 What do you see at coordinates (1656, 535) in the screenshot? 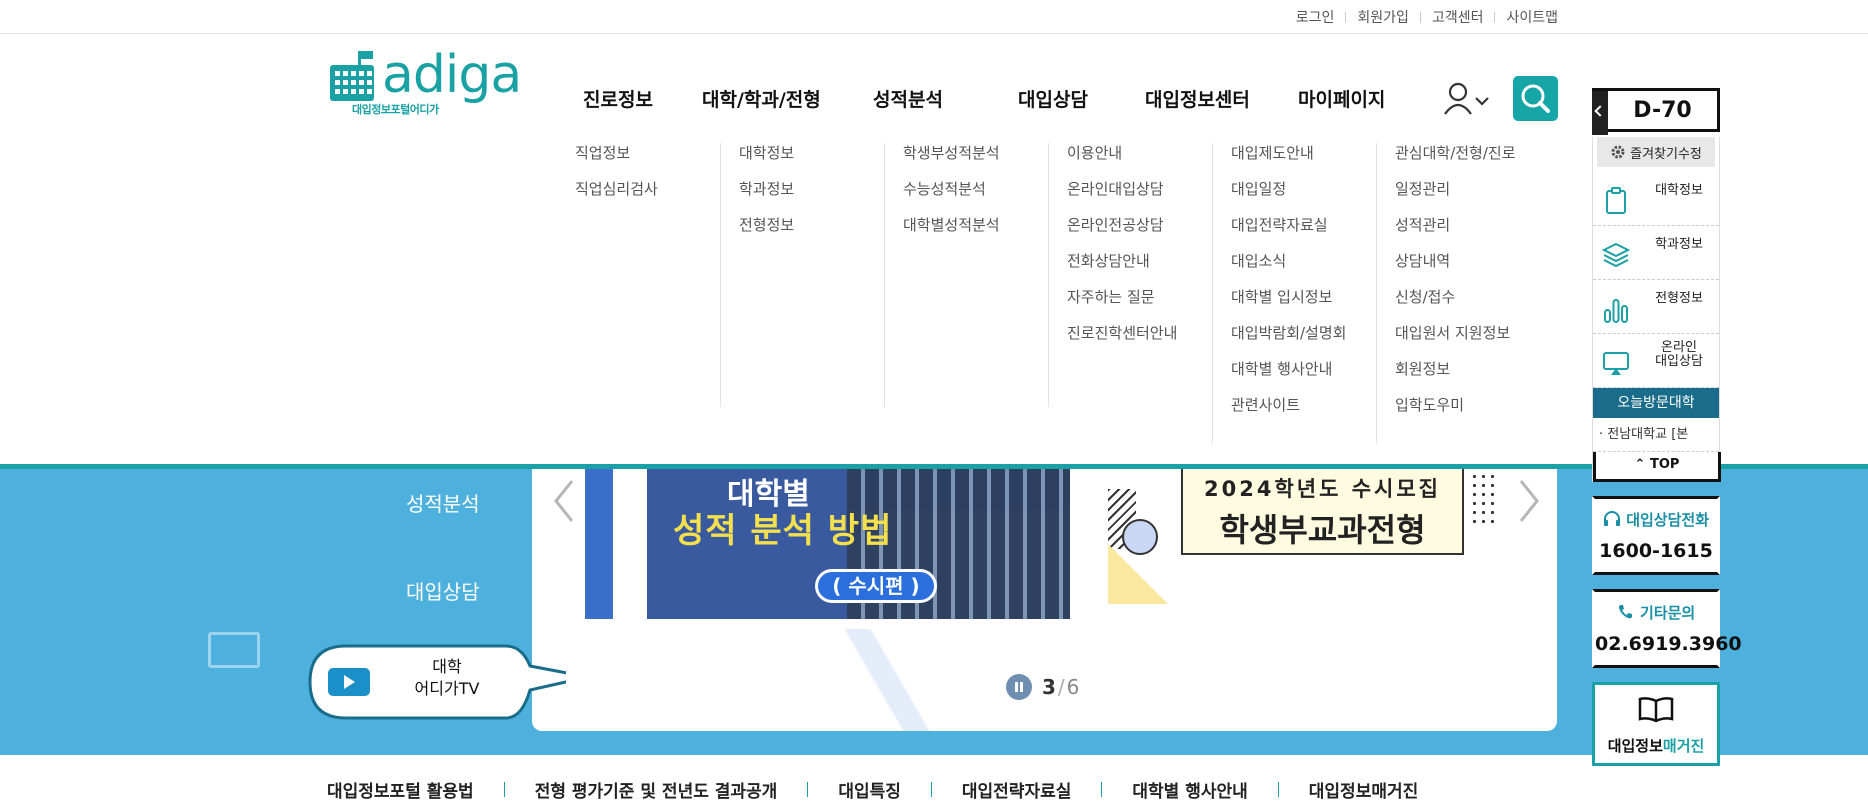
I see `phone-consulting-card: 대입상담전화 1600-1615` at bounding box center [1656, 535].